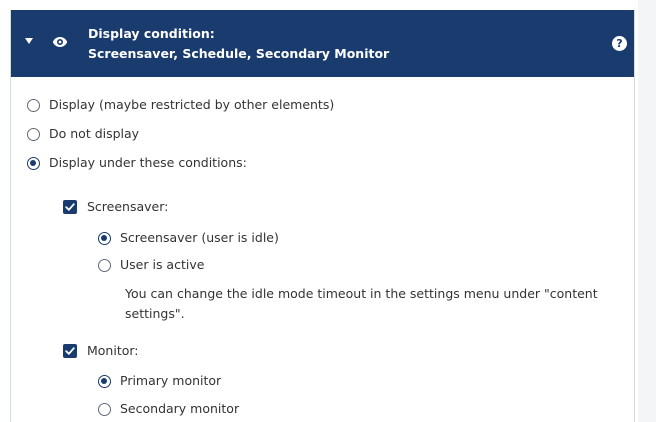 The width and height of the screenshot is (656, 422). Describe the element at coordinates (104, 409) in the screenshot. I see `radio-secondary-monitor` at that location.